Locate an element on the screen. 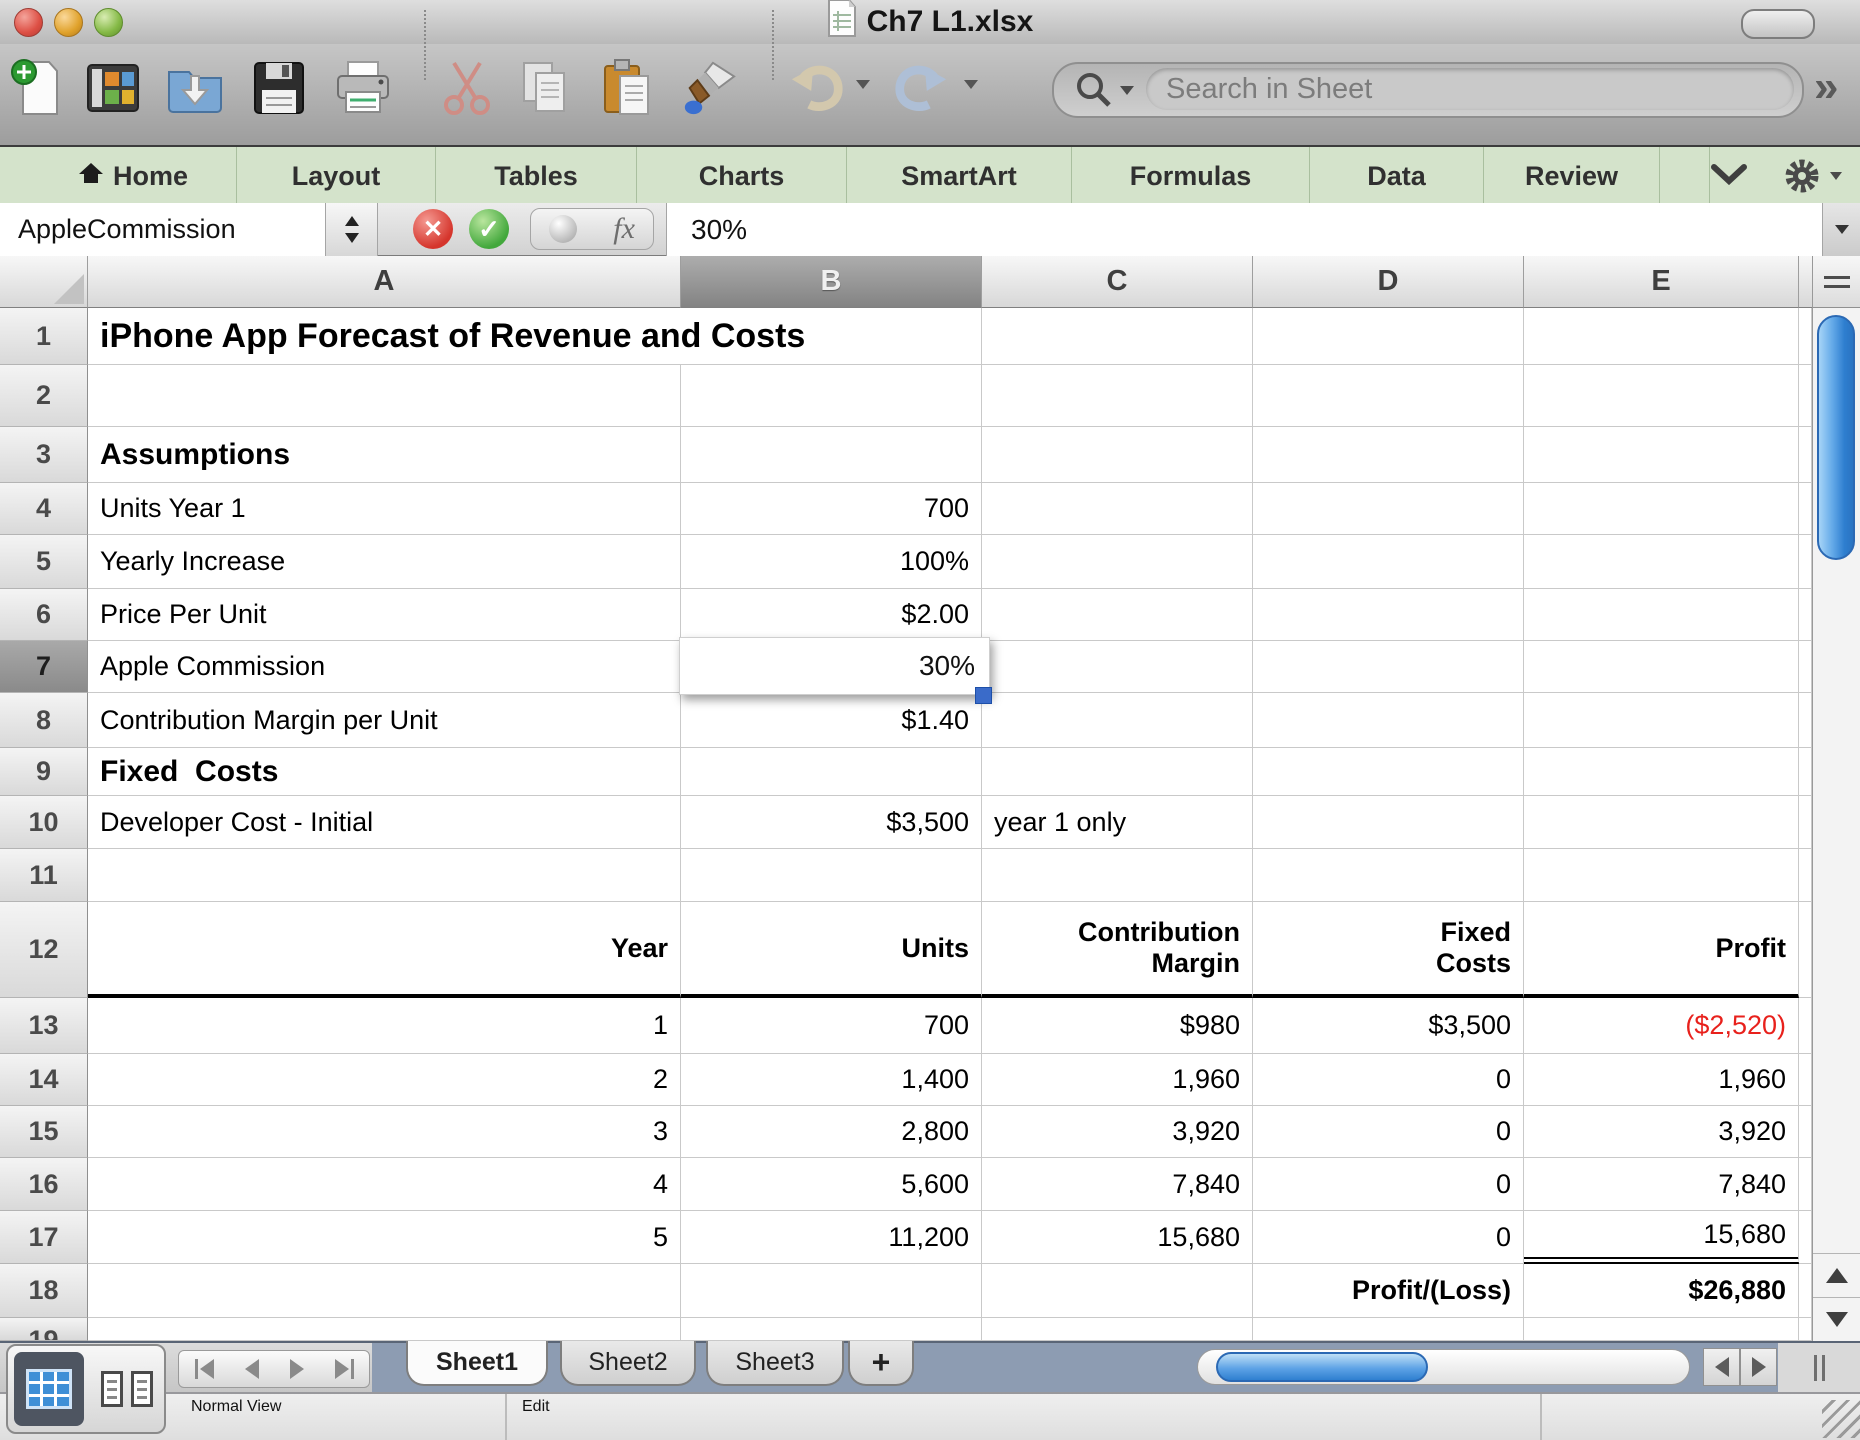  row-header-3: 3 is located at coordinates (44, 455).